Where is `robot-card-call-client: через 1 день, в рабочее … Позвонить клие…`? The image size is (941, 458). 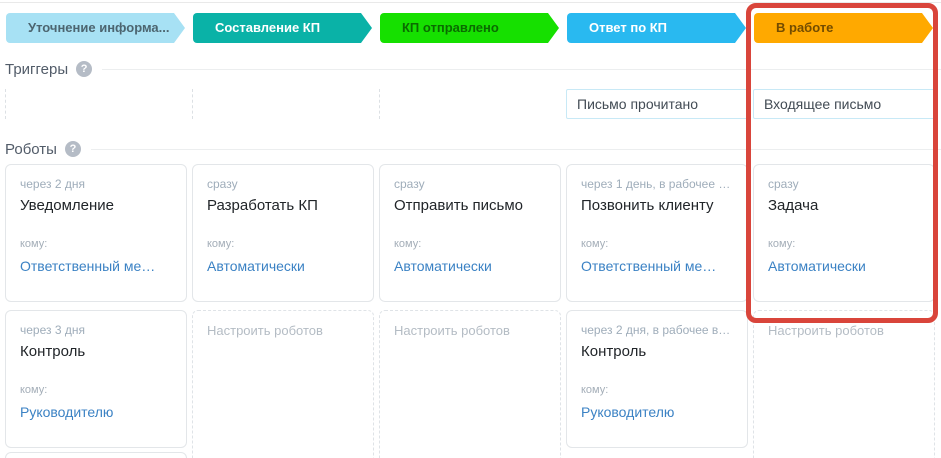 robot-card-call-client: через 1 день, в рабочее … Позвонить клие… is located at coordinates (657, 233).